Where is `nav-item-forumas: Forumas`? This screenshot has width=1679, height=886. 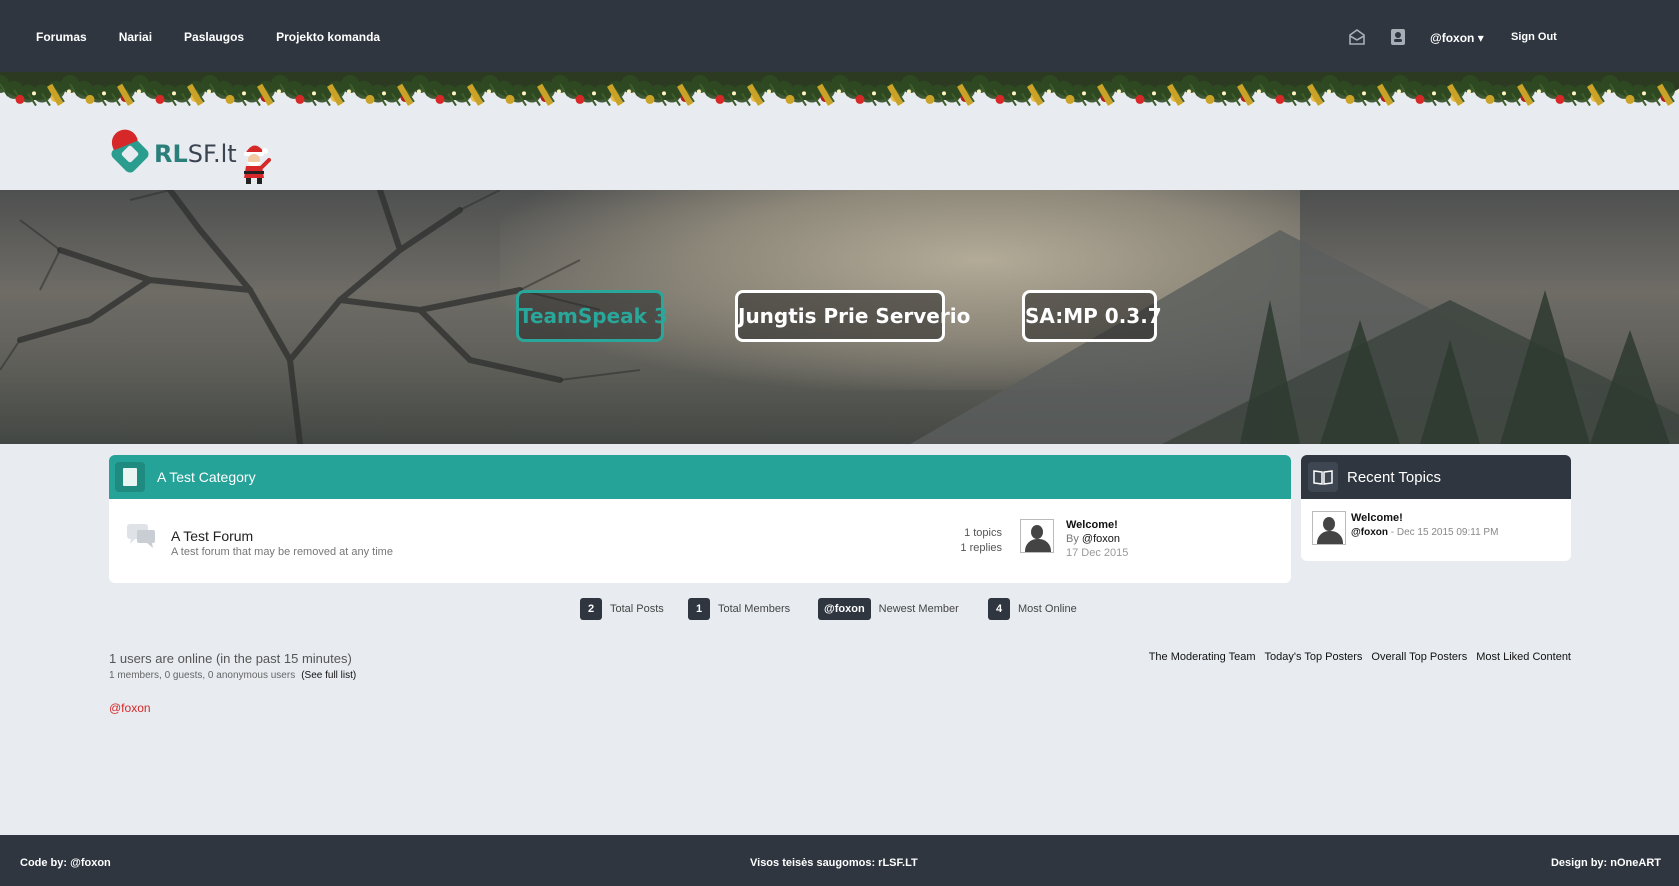
nav-item-forumas: Forumas is located at coordinates (61, 37).